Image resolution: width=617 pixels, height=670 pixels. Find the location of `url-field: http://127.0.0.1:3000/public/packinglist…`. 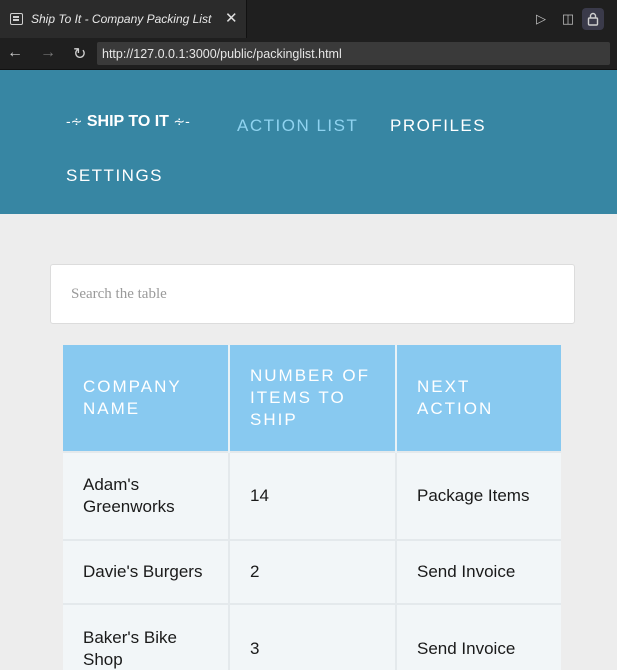

url-field: http://127.0.0.1:3000/public/packinglist… is located at coordinates (353, 53).